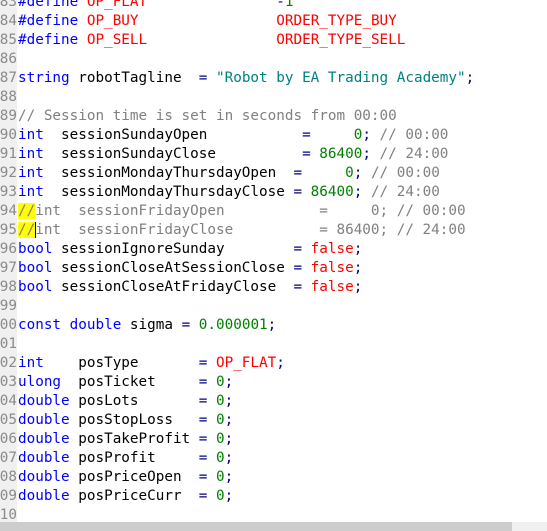 The image size is (547, 531). What do you see at coordinates (273, 306) in the screenshot?
I see `code-line: 99` at bounding box center [273, 306].